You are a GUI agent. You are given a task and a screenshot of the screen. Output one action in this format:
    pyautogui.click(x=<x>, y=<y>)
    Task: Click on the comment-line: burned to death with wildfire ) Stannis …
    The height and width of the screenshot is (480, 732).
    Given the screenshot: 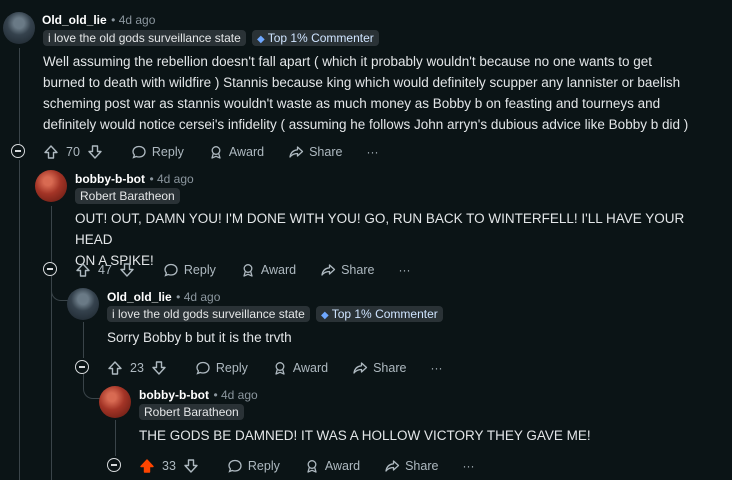 What is the action you would take?
    pyautogui.click(x=362, y=82)
    